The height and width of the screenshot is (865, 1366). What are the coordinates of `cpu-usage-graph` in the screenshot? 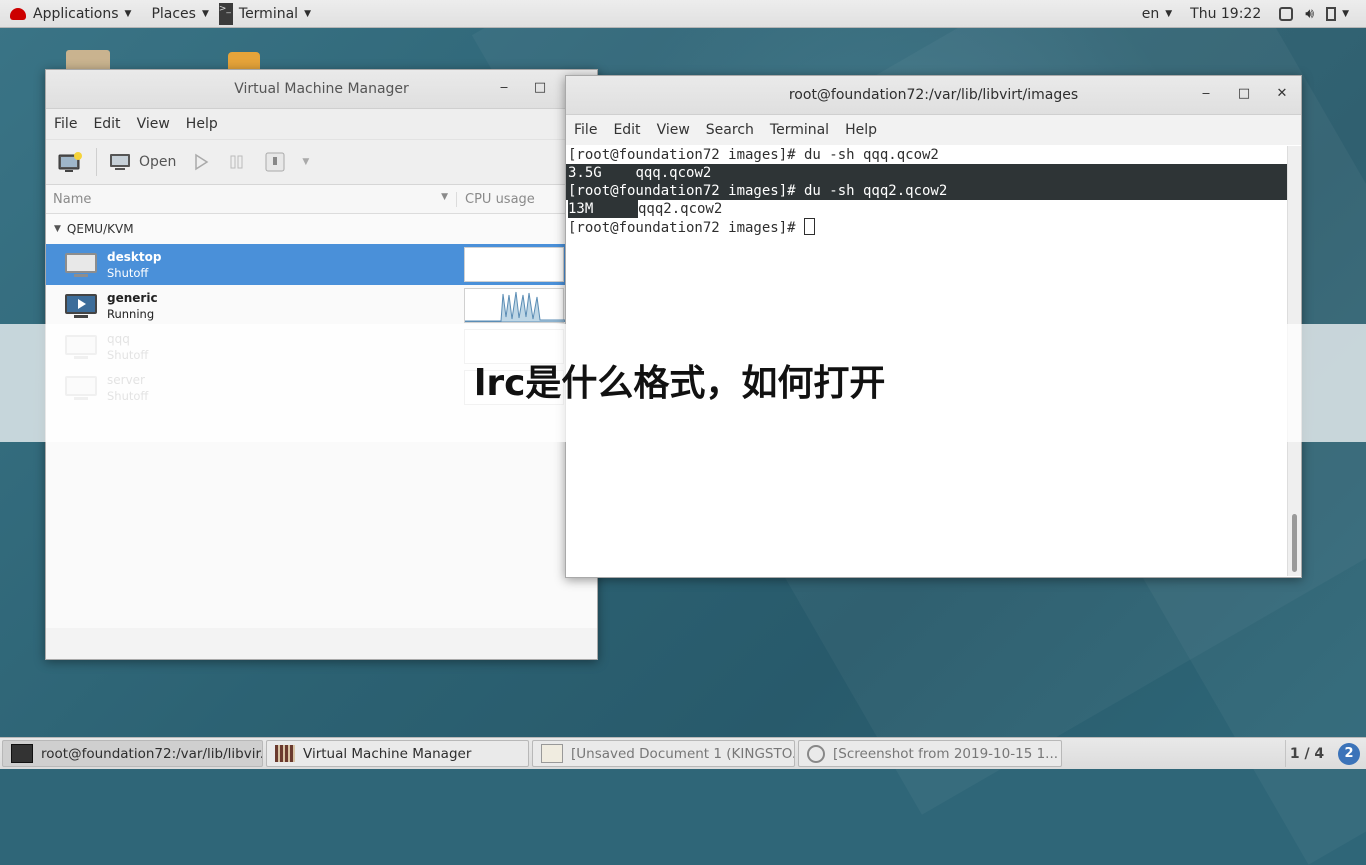 It's located at (515, 305).